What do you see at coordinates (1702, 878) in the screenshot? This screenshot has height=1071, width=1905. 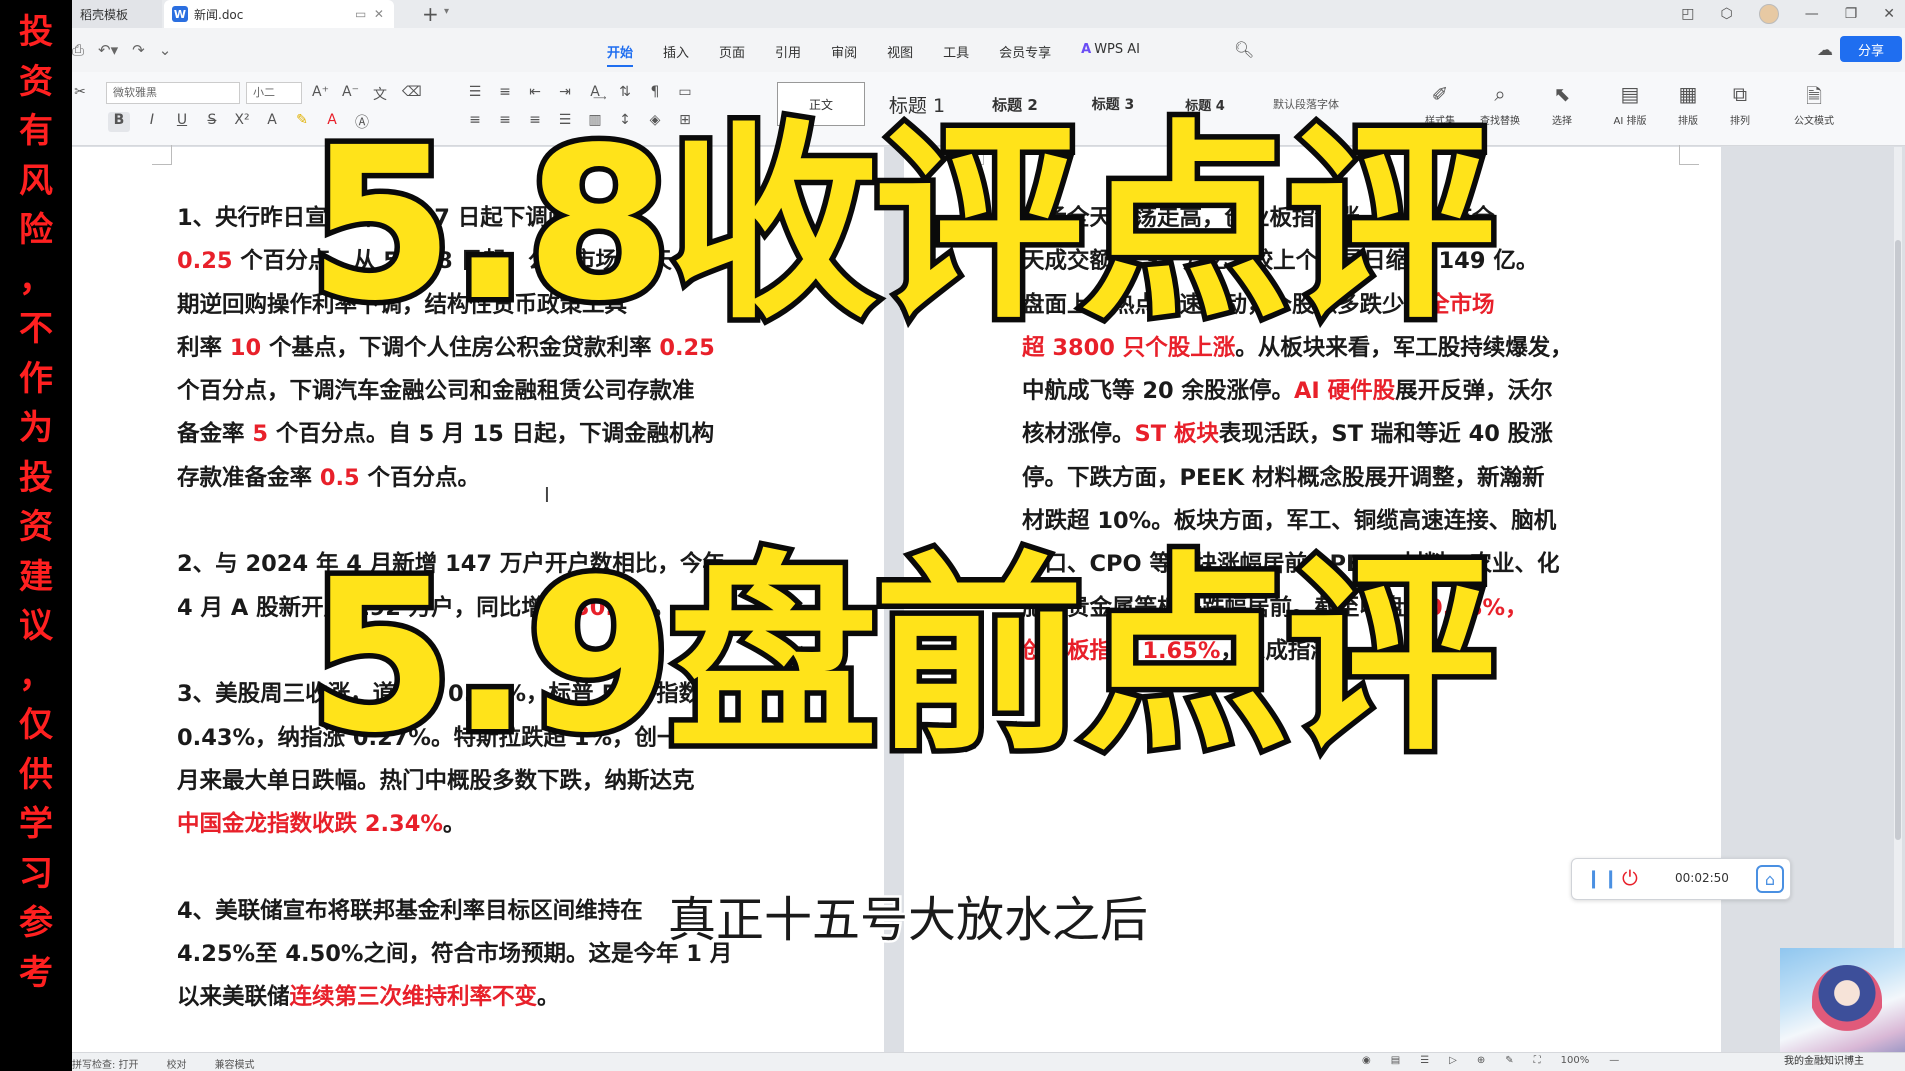 I see `recording-time: 00:02:50` at bounding box center [1702, 878].